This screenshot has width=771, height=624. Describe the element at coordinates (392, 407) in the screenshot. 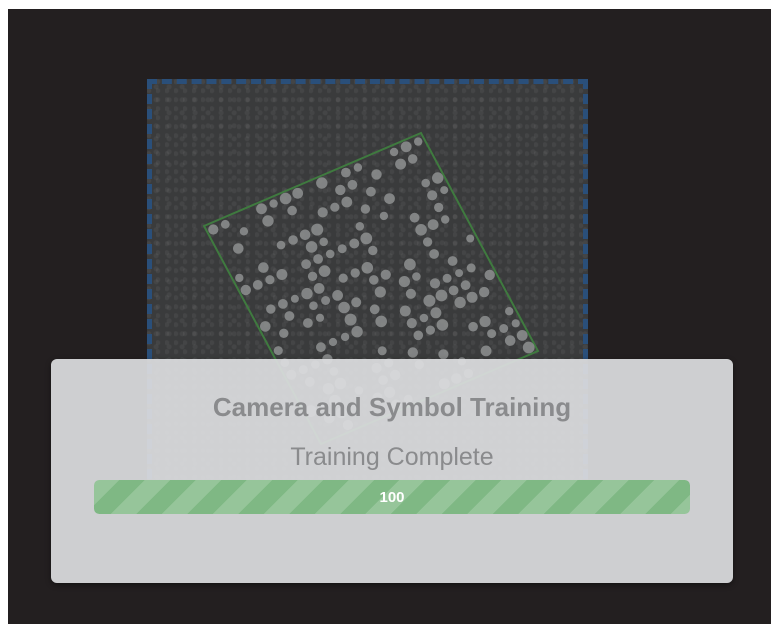

I see `dialog-title: Camera and Symbol Training` at that location.